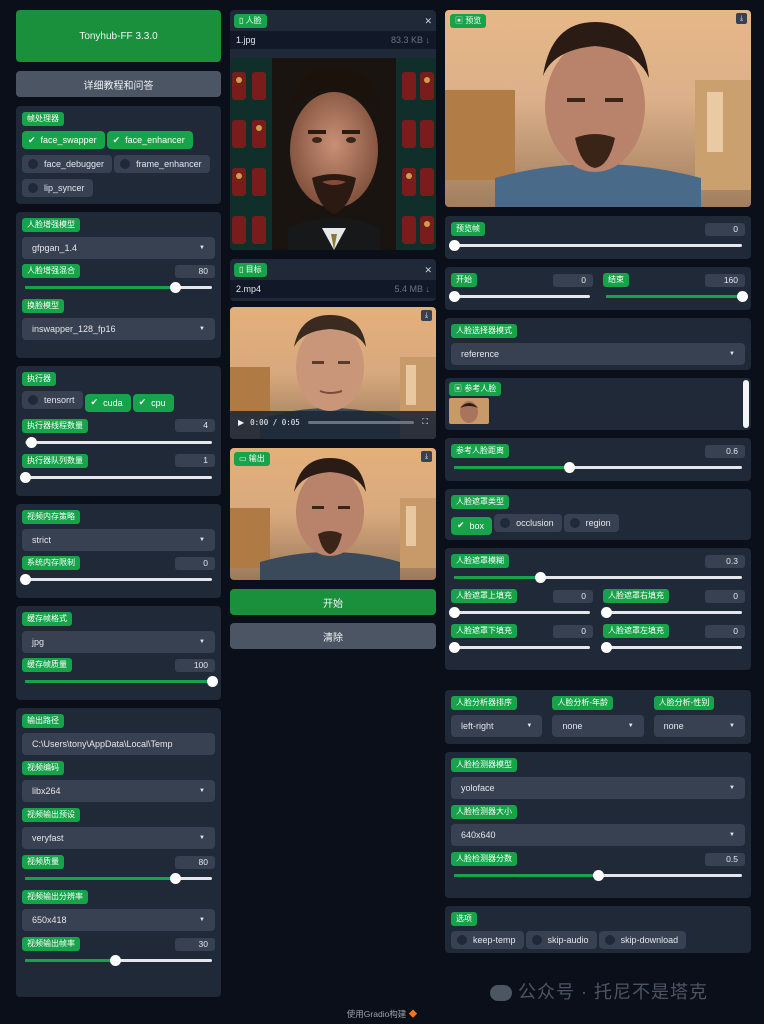 The image size is (764, 1024). What do you see at coordinates (598, 467) in the screenshot?
I see `reference-distance-slider` at bounding box center [598, 467].